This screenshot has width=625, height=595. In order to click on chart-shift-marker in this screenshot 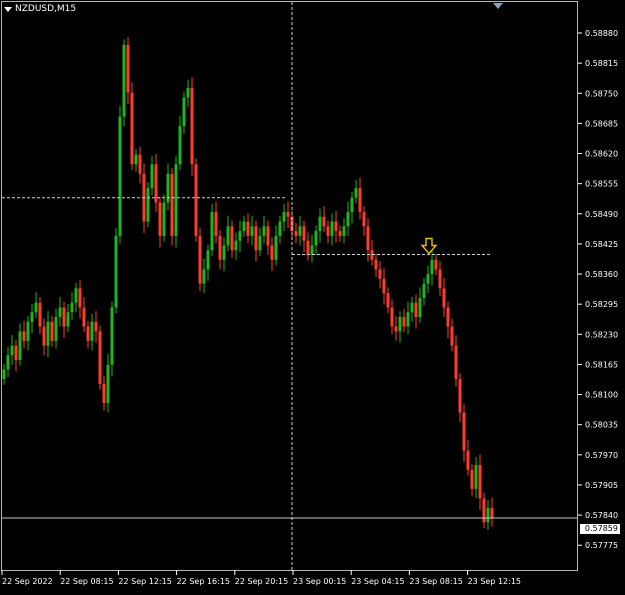, I will do `click(498, 6)`.